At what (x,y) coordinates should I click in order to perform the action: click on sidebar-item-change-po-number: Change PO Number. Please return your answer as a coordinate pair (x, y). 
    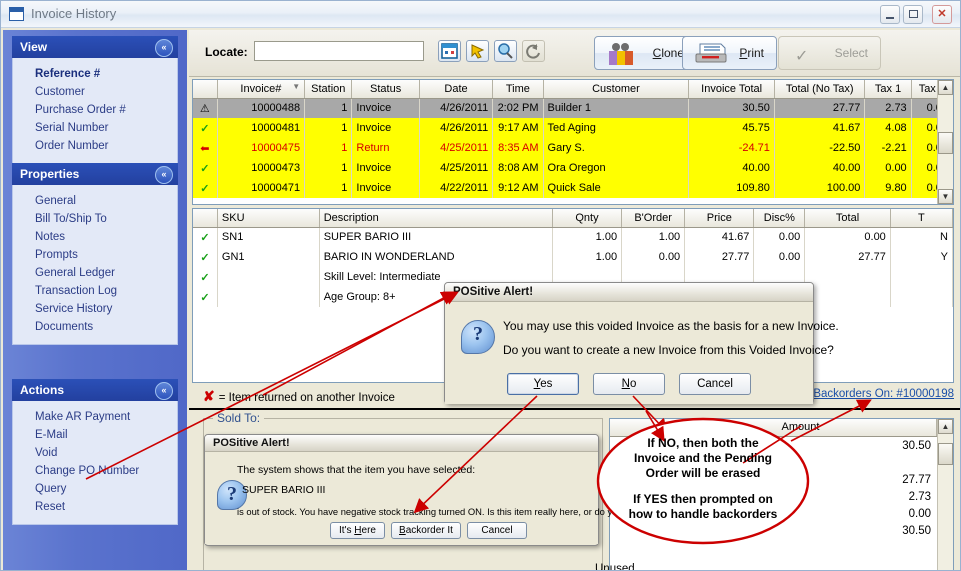
    Looking at the image, I should click on (95, 471).